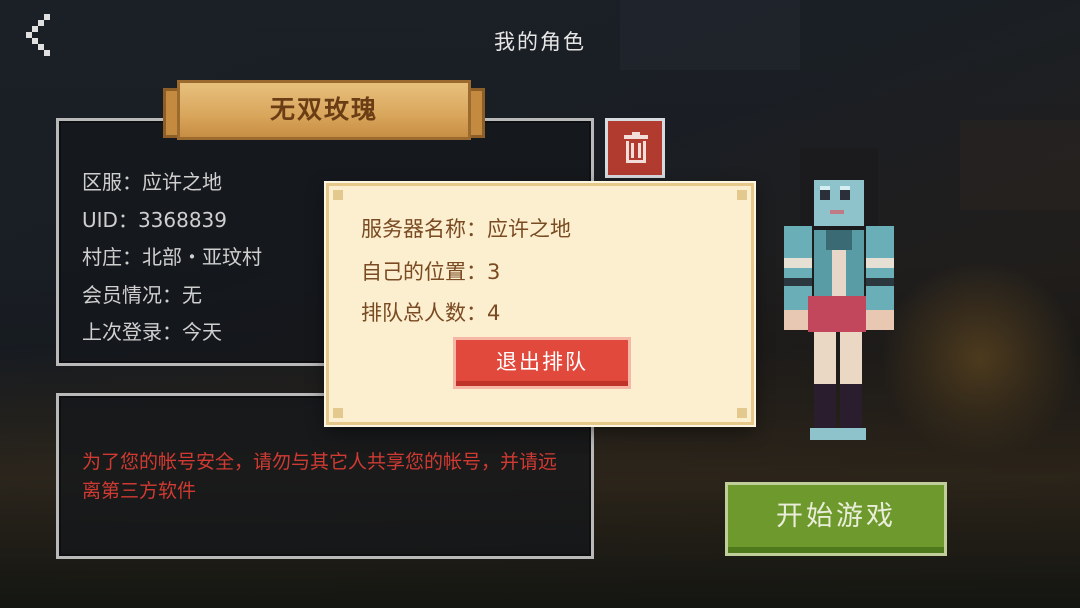 Image resolution: width=1080 pixels, height=608 pixels. I want to click on info-row-last-login: 上次登录：今天, so click(172, 333).